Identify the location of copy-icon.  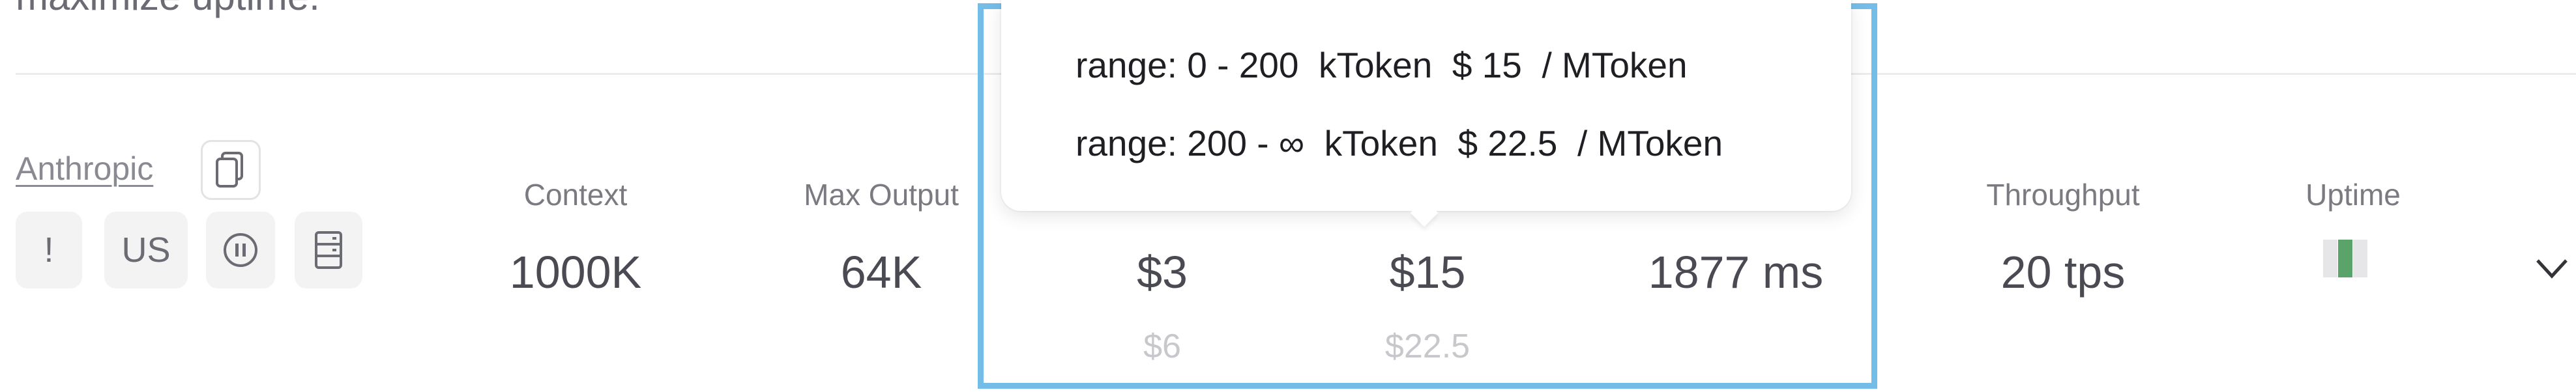
(229, 170).